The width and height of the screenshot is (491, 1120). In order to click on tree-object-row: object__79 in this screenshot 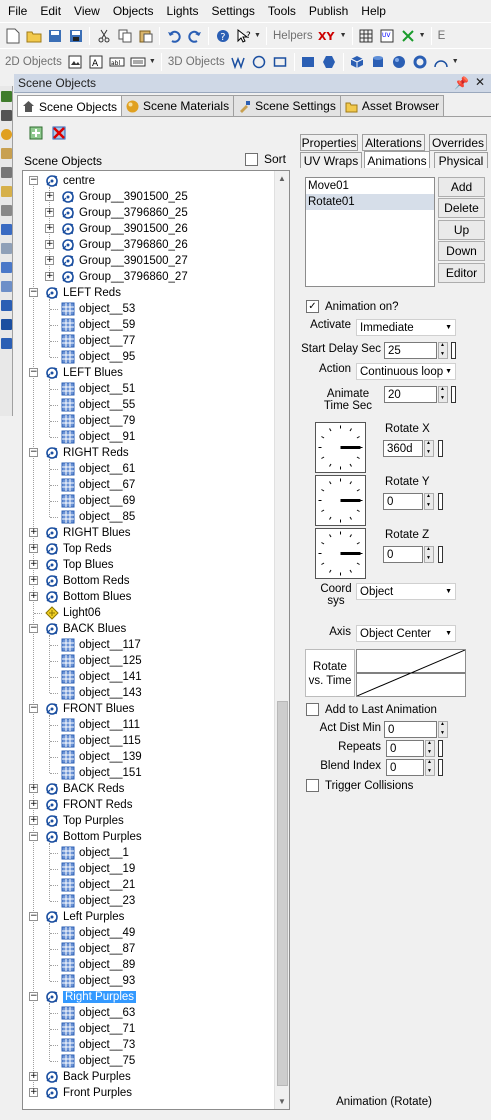, I will do `click(98, 421)`.